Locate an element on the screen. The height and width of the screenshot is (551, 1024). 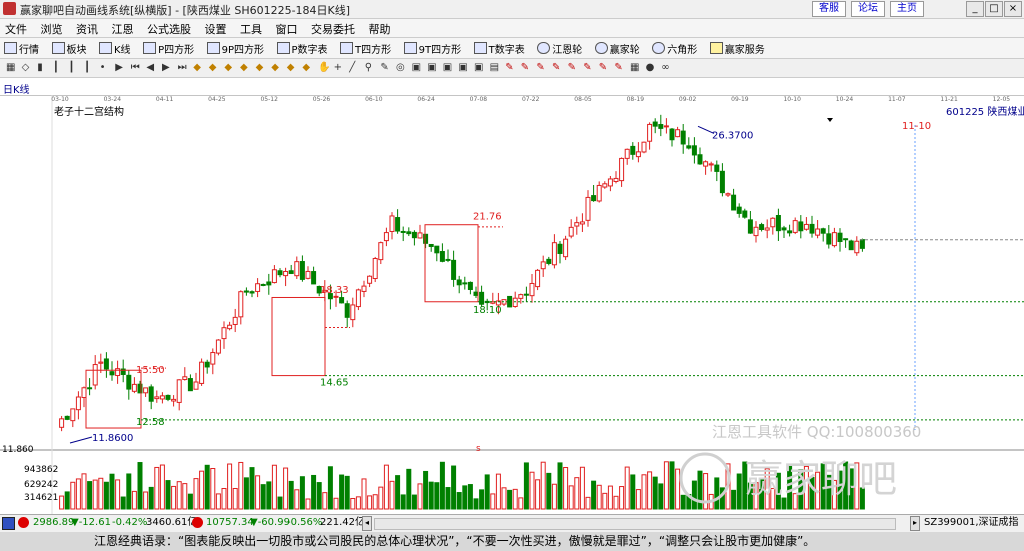
tool-gann-wheel: 江恩轮 is located at coordinates (559, 48).